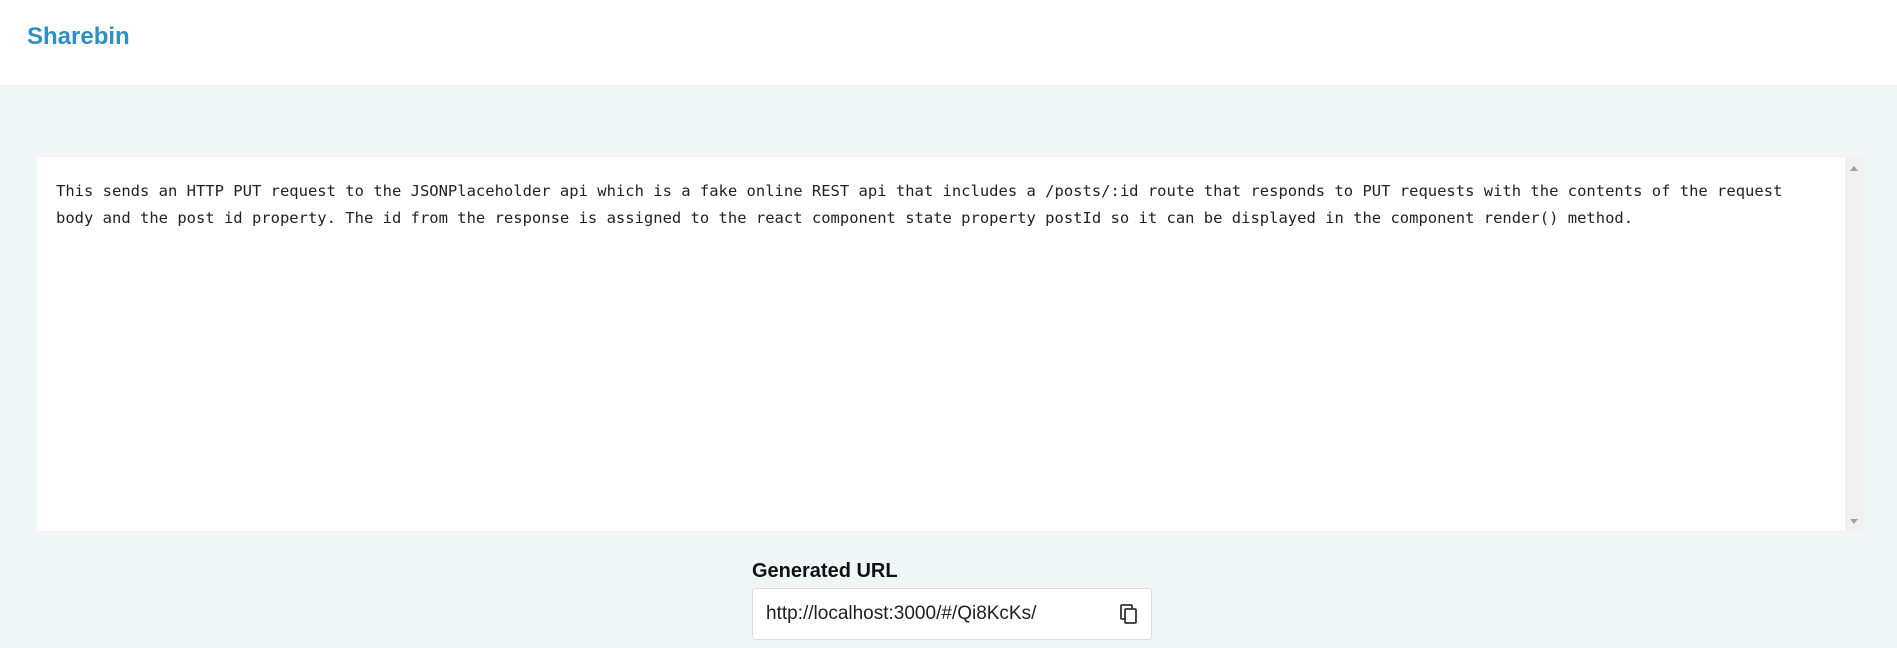 The height and width of the screenshot is (648, 1897). Describe the element at coordinates (1854, 521) in the screenshot. I see `scroll-down-arrow-icon` at that location.